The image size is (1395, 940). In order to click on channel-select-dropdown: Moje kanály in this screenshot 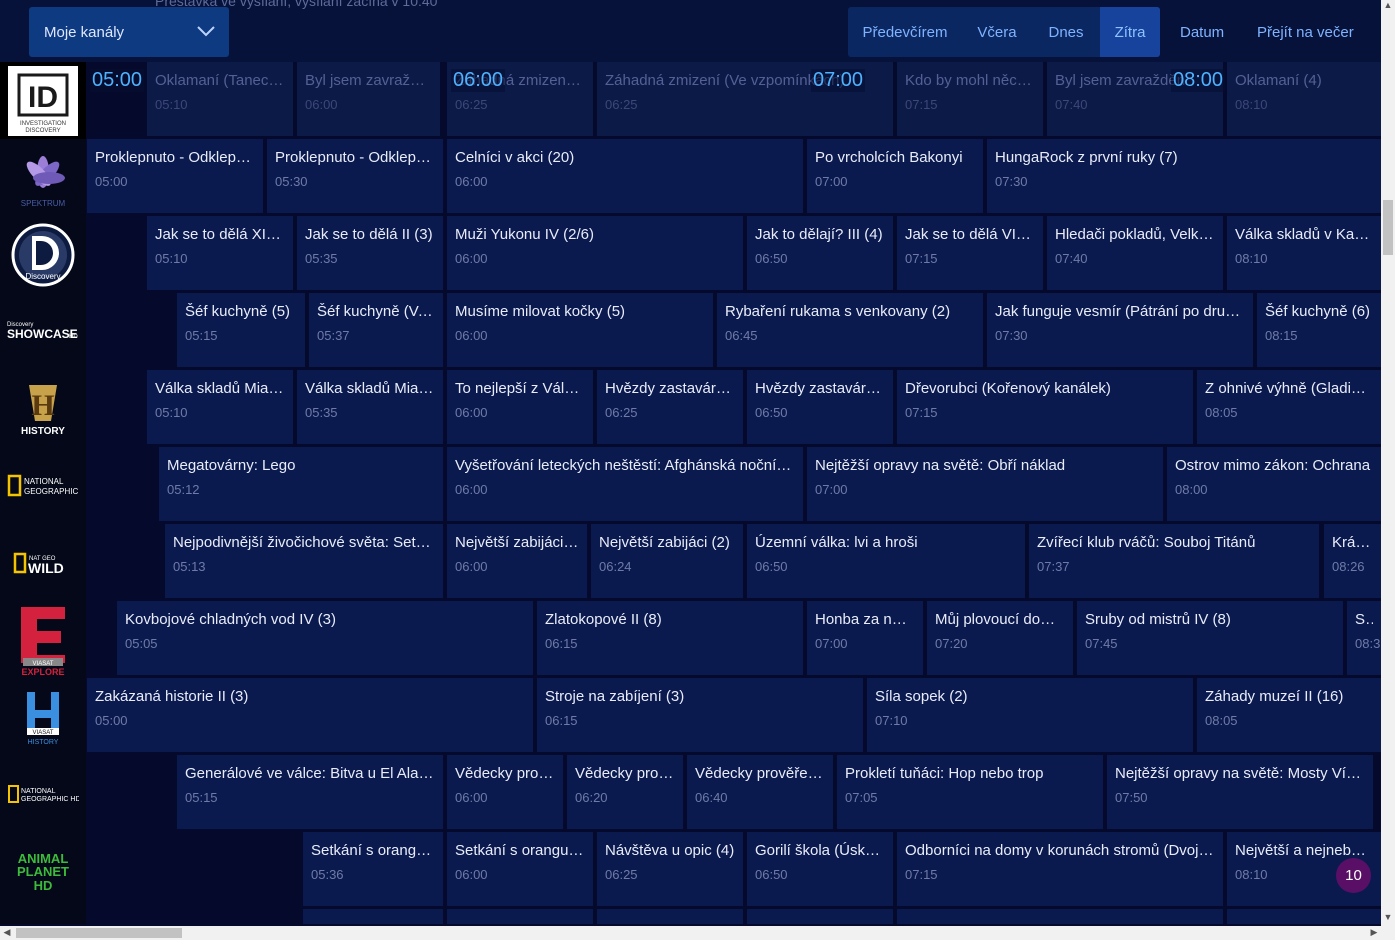, I will do `click(129, 32)`.